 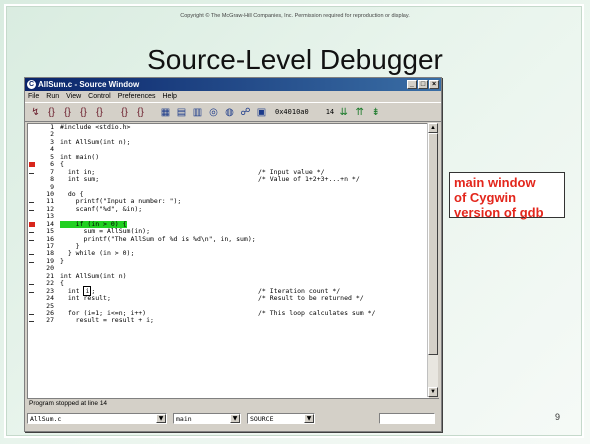 I want to click on code-comment: /* This loop calculates sum */, so click(x=317, y=312).